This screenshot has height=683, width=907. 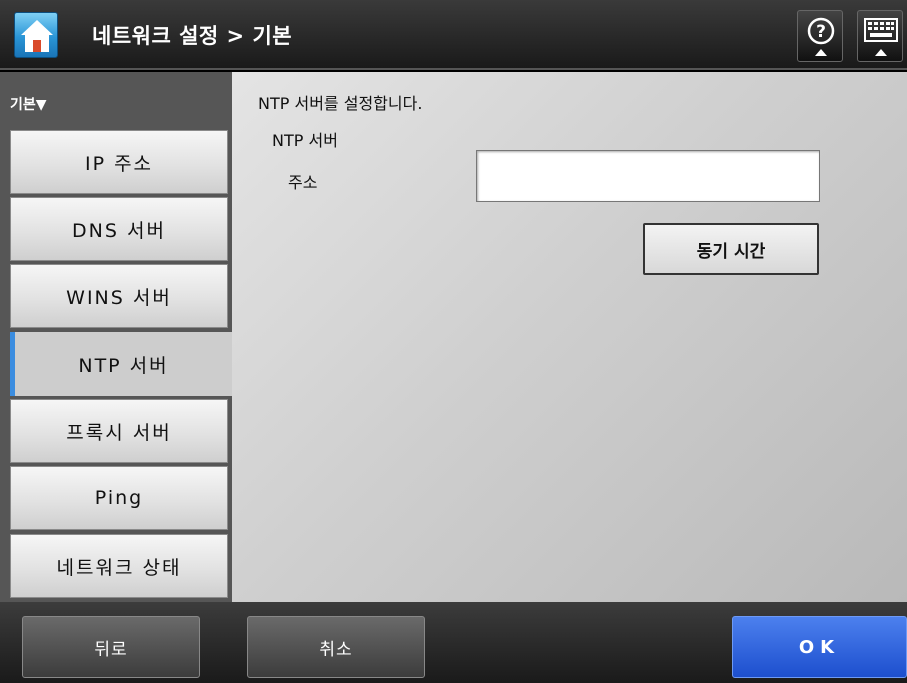 I want to click on sidebar-item-ip-address: IP 주소, so click(x=119, y=162).